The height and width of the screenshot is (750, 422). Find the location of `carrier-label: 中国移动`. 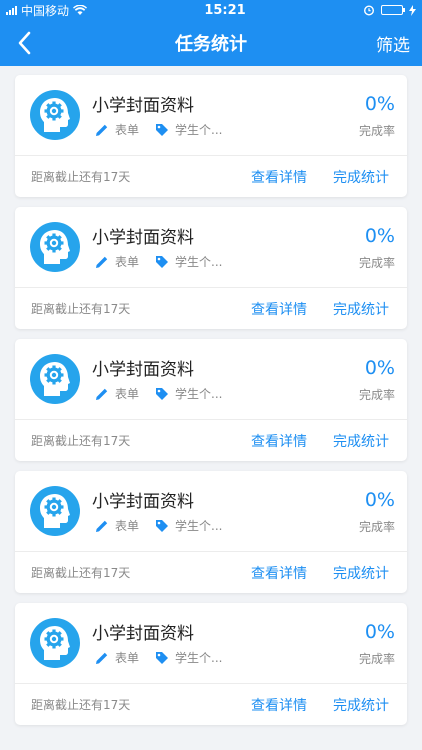

carrier-label: 中国移动 is located at coordinates (45, 10).